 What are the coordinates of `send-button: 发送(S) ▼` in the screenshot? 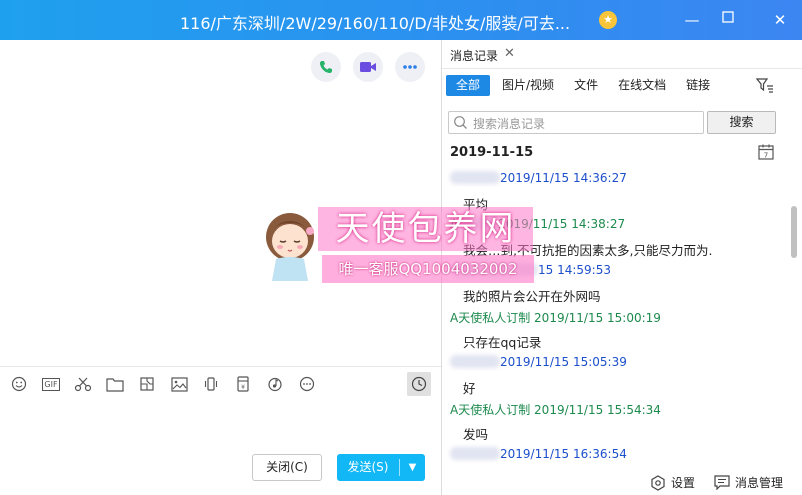 It's located at (381, 467).